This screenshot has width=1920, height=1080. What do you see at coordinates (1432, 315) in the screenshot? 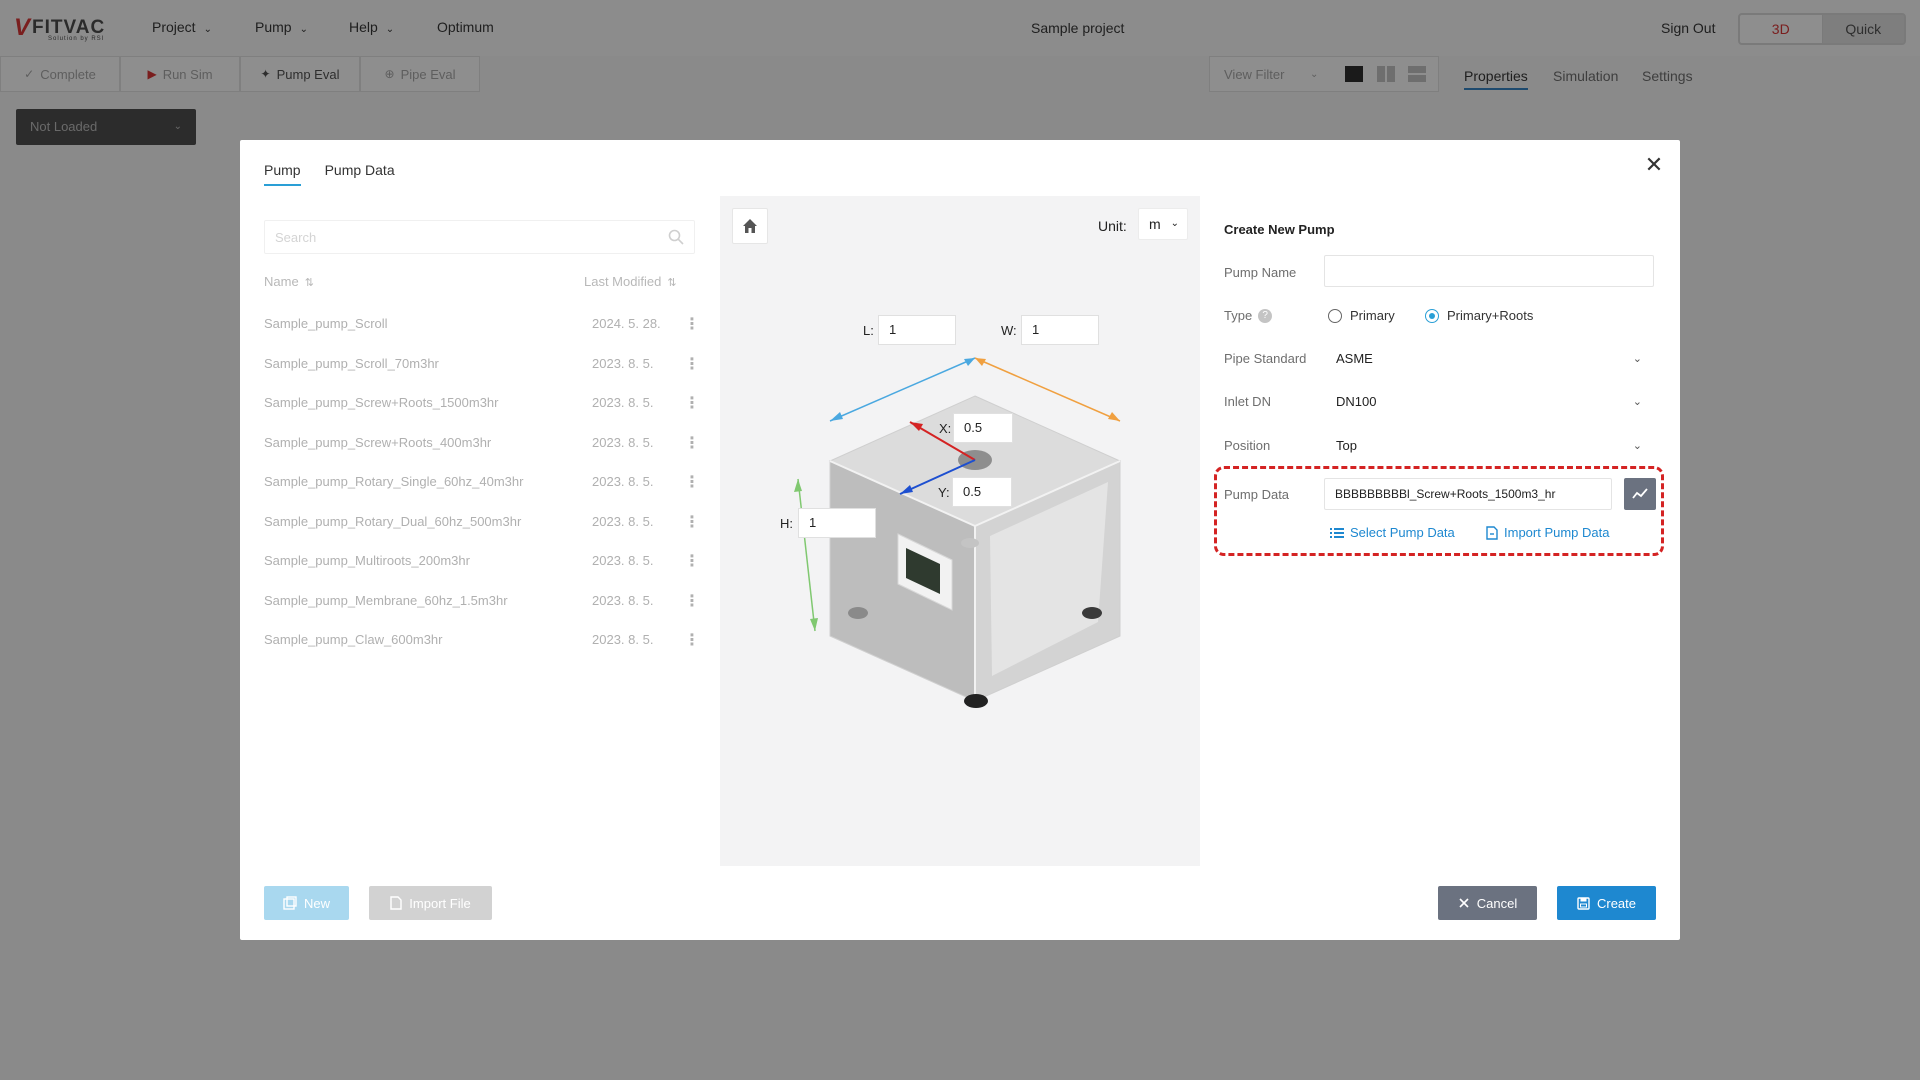
I see `radio-selected-icon` at bounding box center [1432, 315].